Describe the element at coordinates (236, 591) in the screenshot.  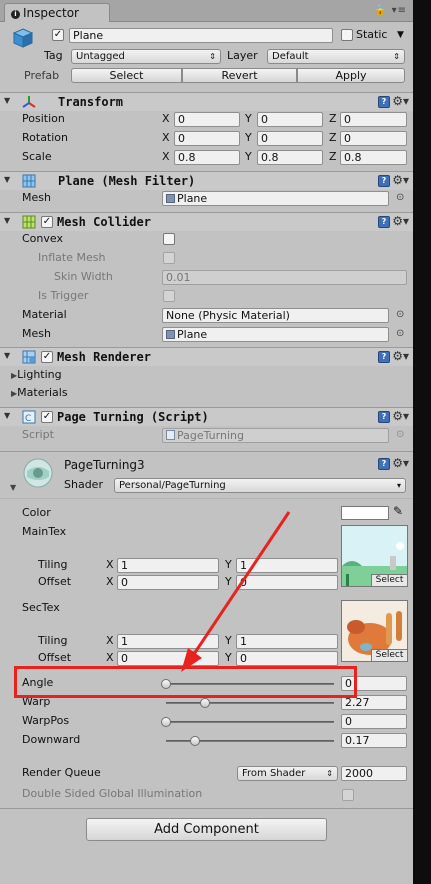
I see `annotation-arrow` at that location.